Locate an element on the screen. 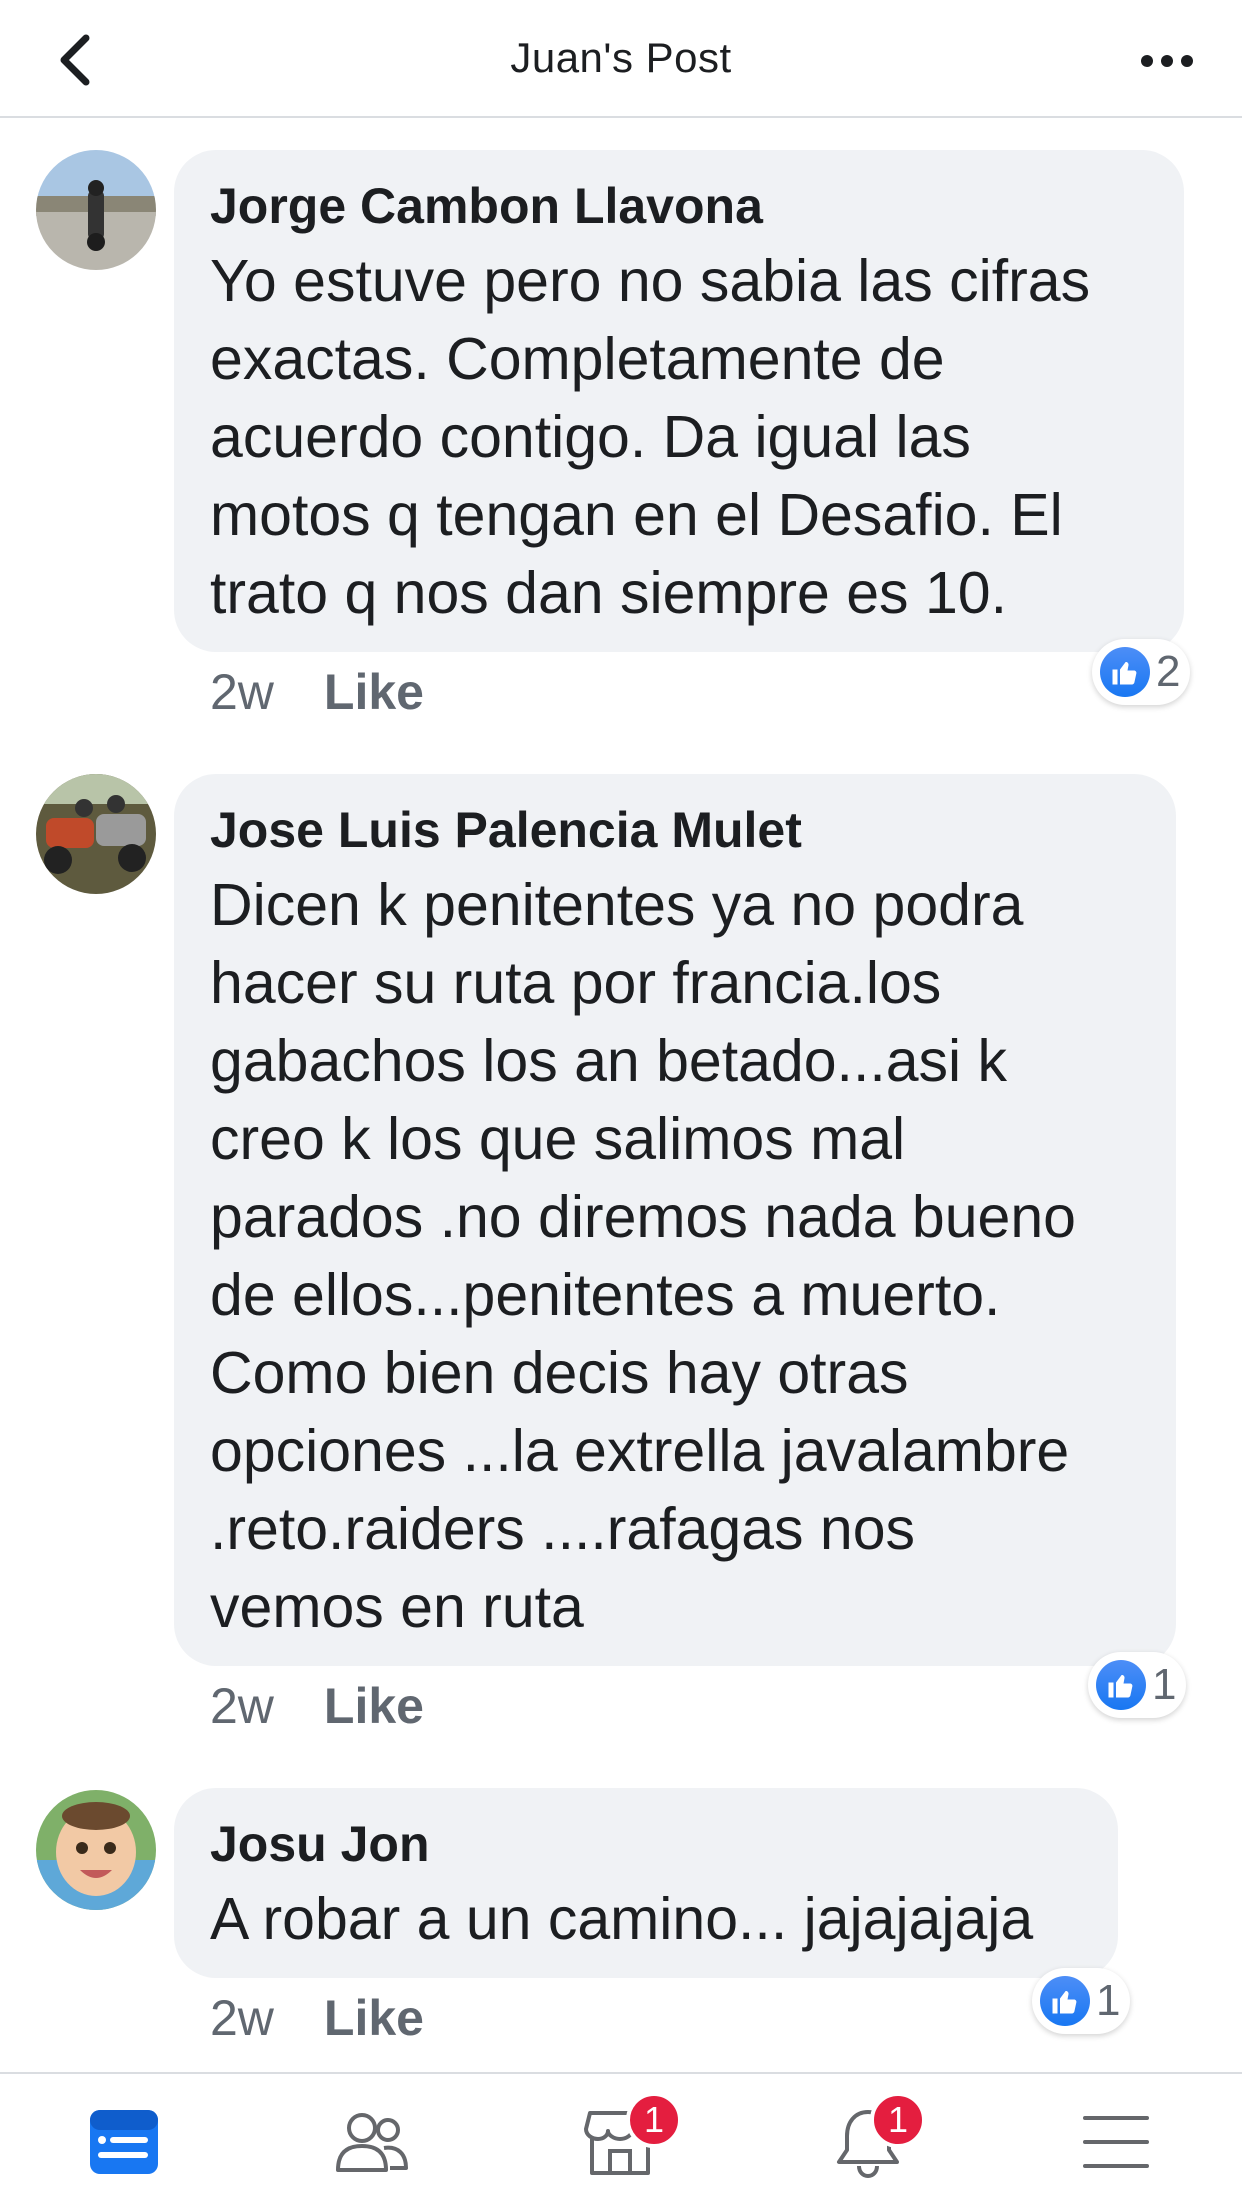 This screenshot has height=2208, width=1242. tab-marketplace: 1 is located at coordinates (620, 2141).